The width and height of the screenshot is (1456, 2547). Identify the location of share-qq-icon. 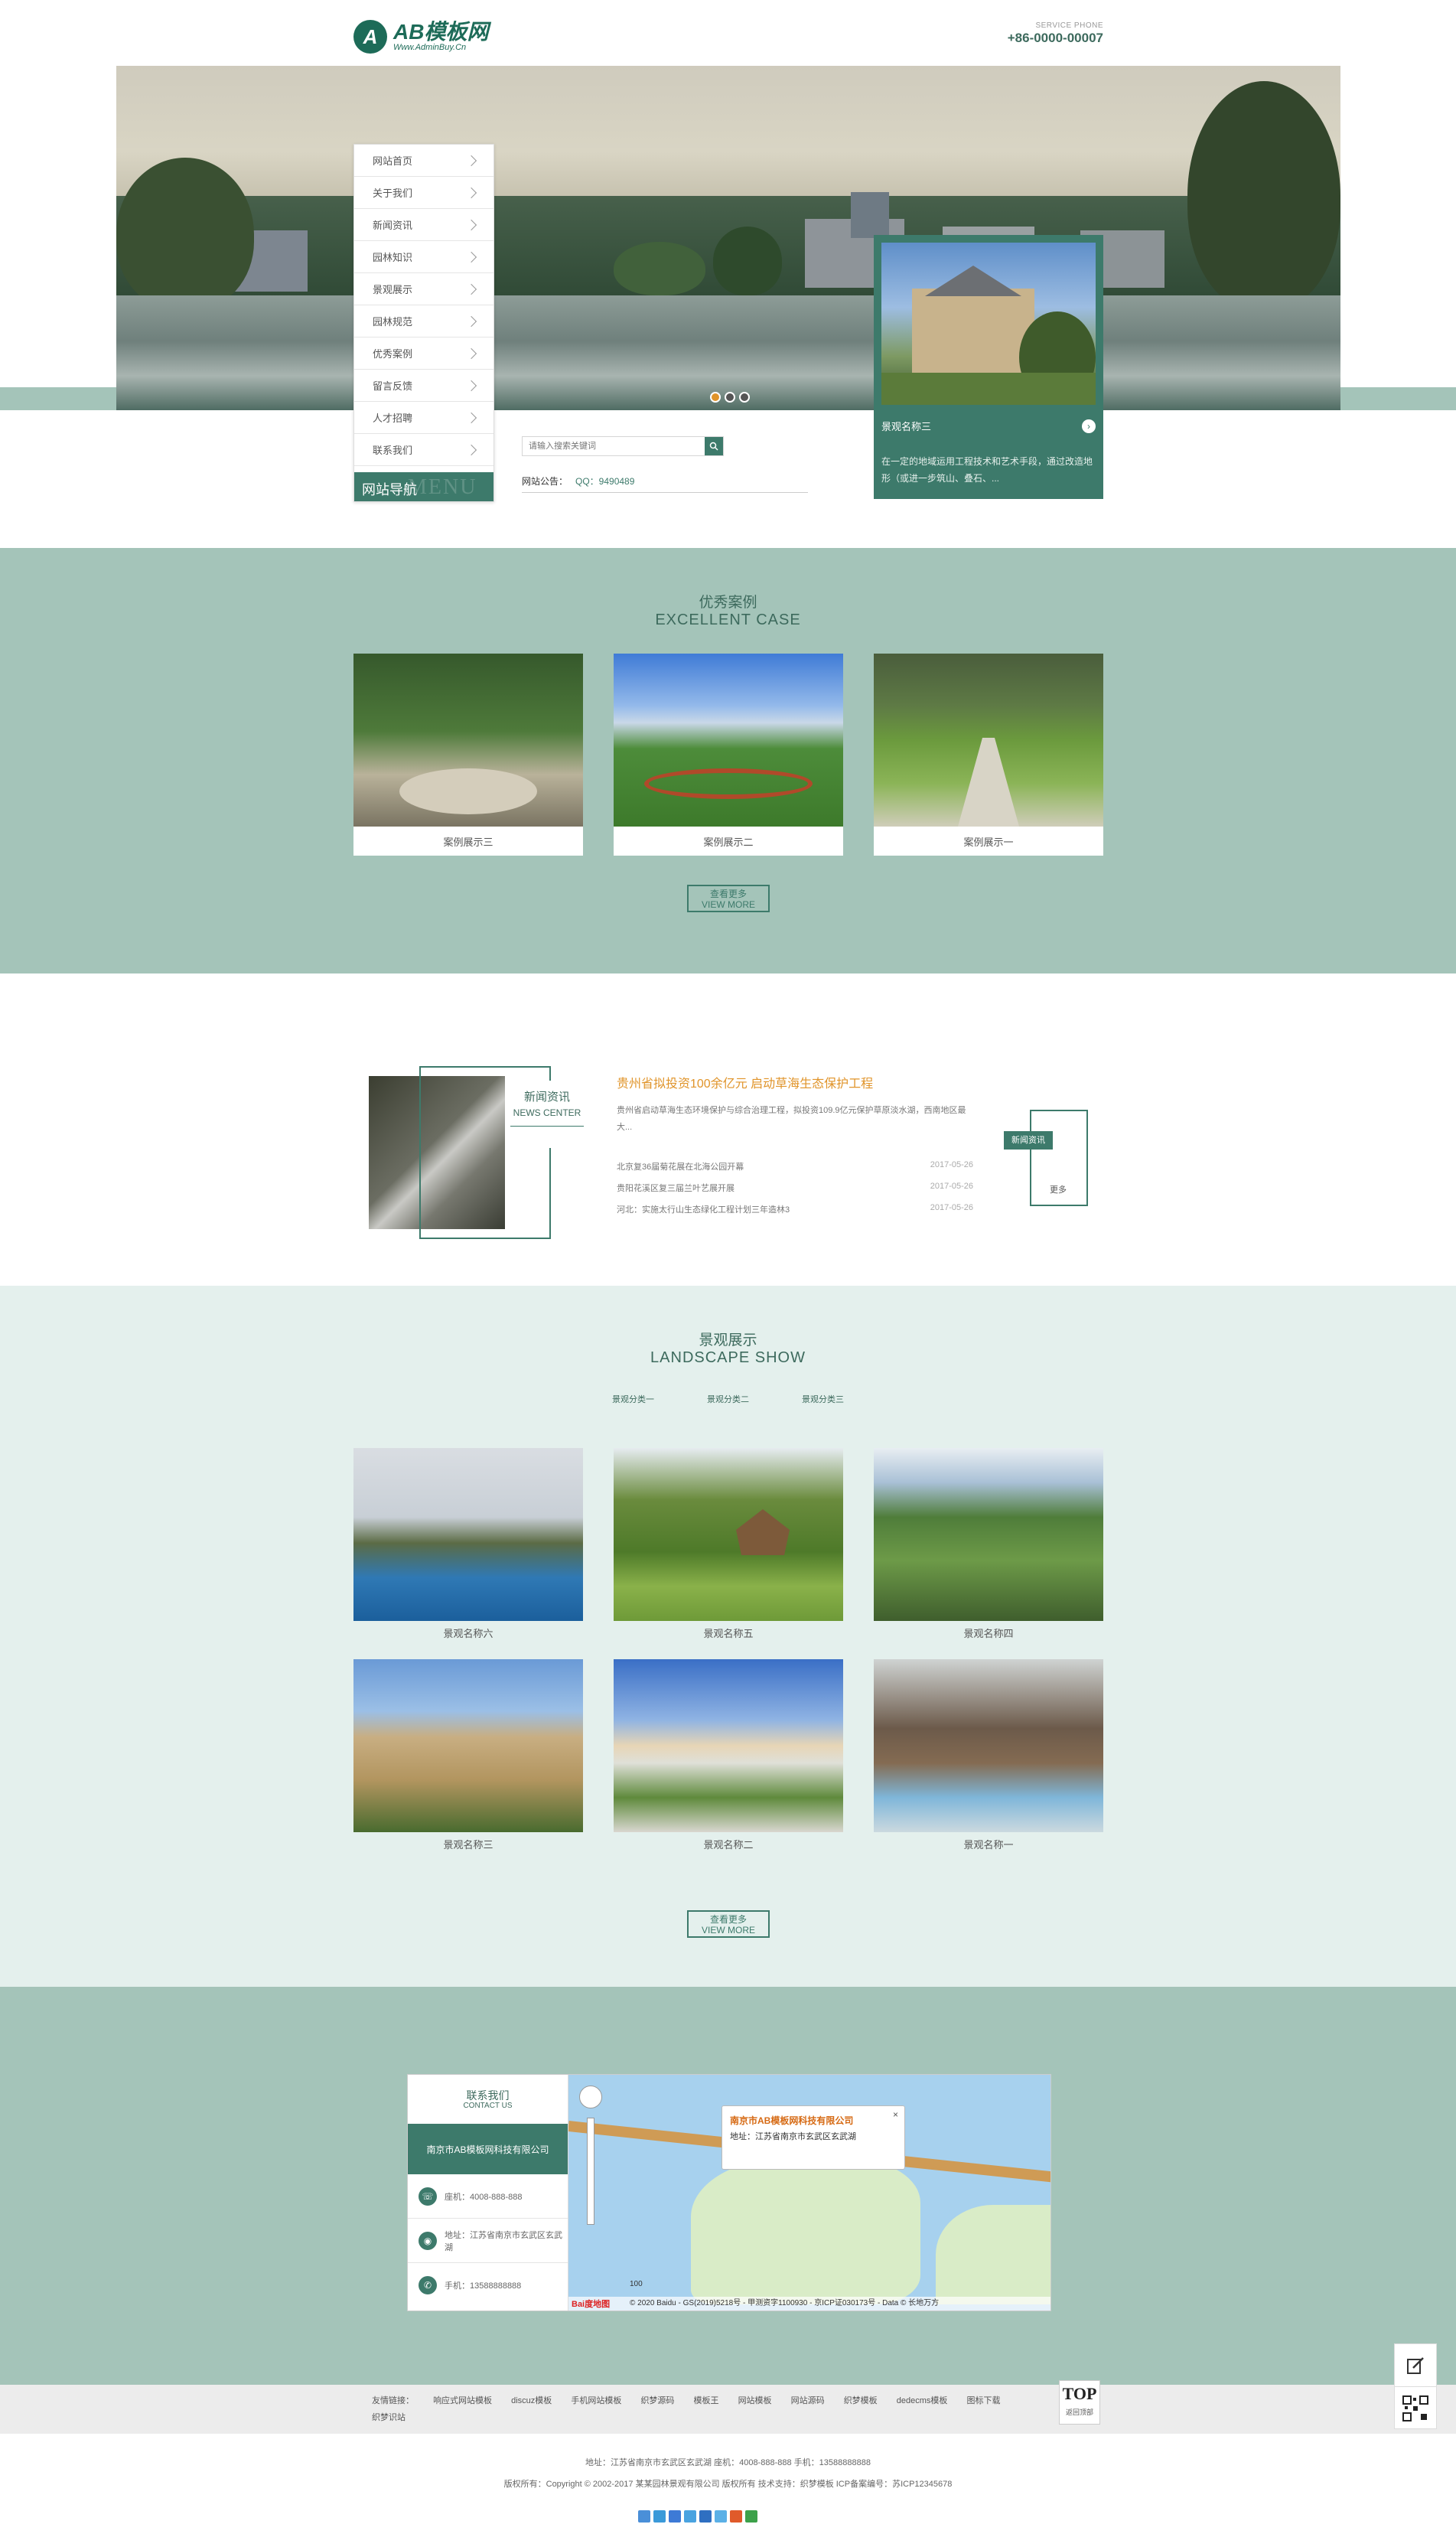
(675, 2517).